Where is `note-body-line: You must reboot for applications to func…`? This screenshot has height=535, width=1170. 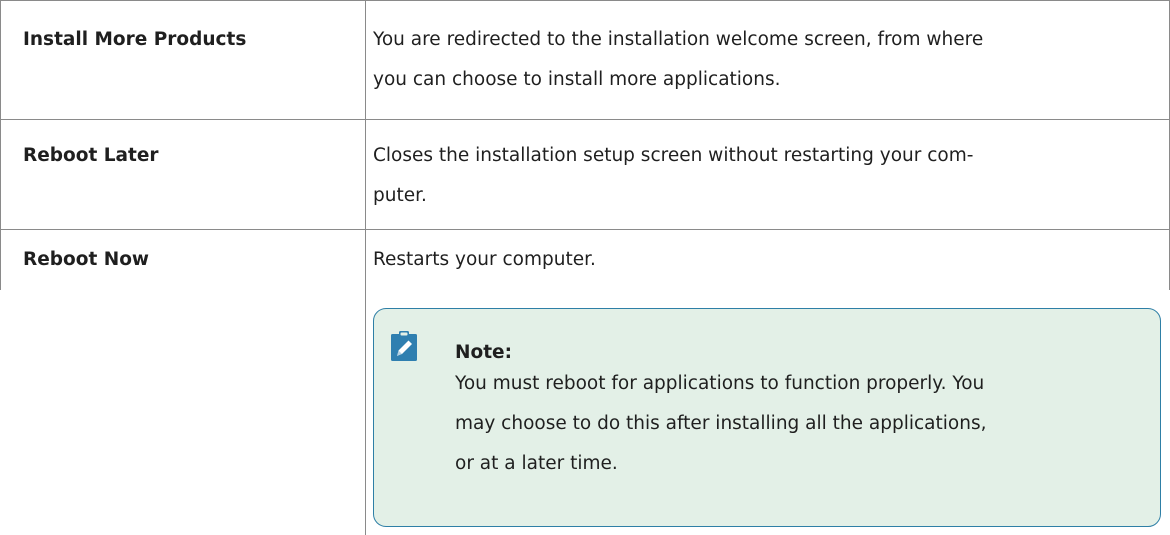 note-body-line: You must reboot for applications to func… is located at coordinates (720, 383).